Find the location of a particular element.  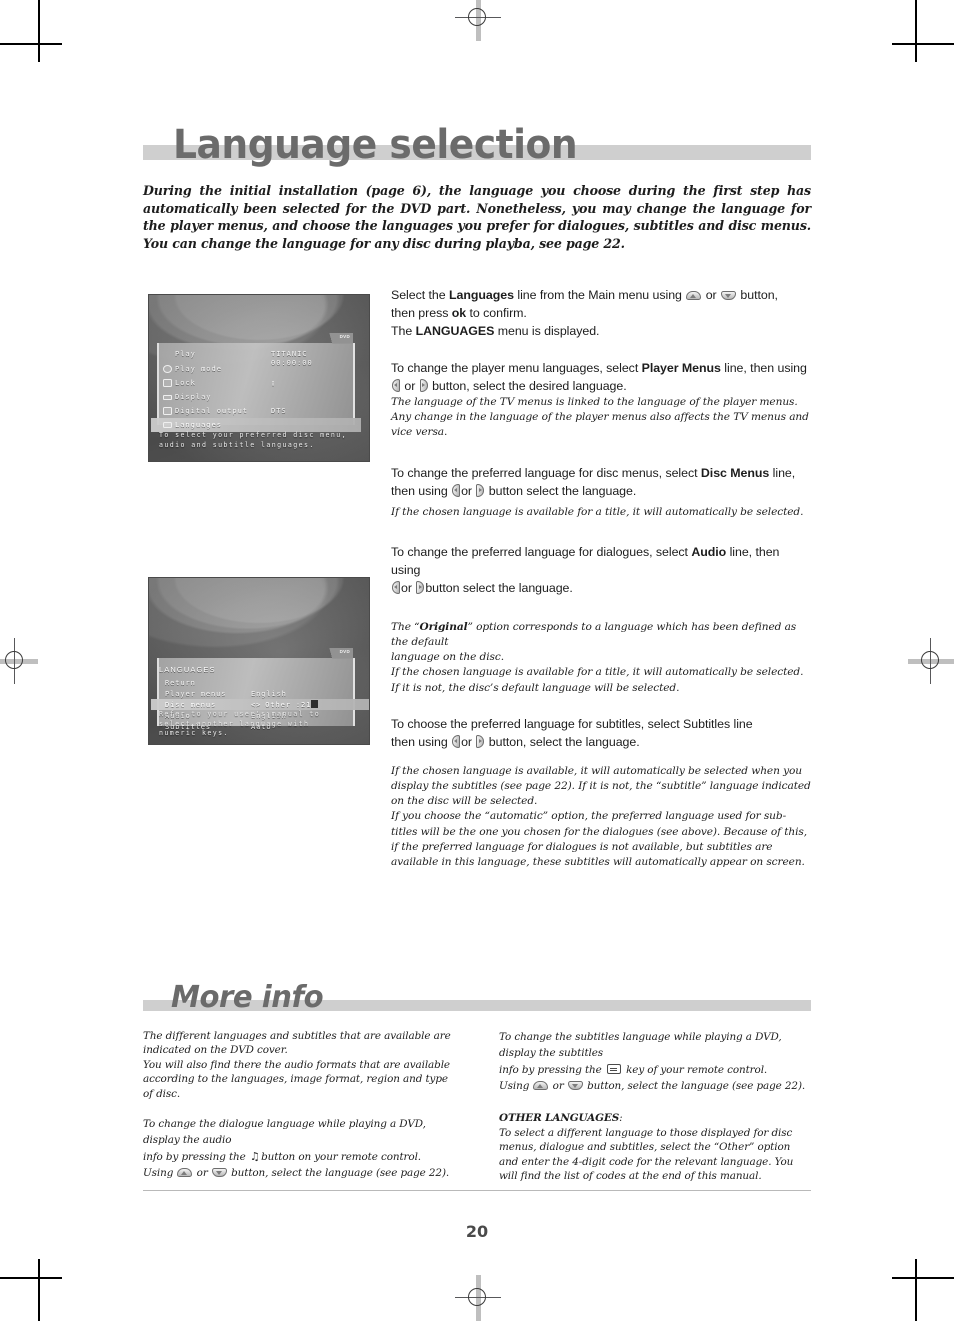

footer-divider is located at coordinates (477, 1190).